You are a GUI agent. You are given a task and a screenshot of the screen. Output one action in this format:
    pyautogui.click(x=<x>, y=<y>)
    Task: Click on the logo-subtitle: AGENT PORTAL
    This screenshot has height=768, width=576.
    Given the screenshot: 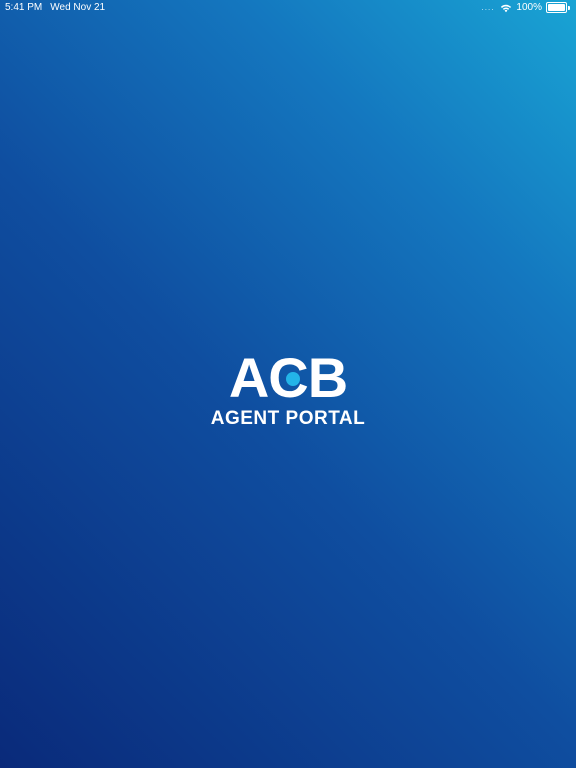 What is the action you would take?
    pyautogui.click(x=288, y=418)
    